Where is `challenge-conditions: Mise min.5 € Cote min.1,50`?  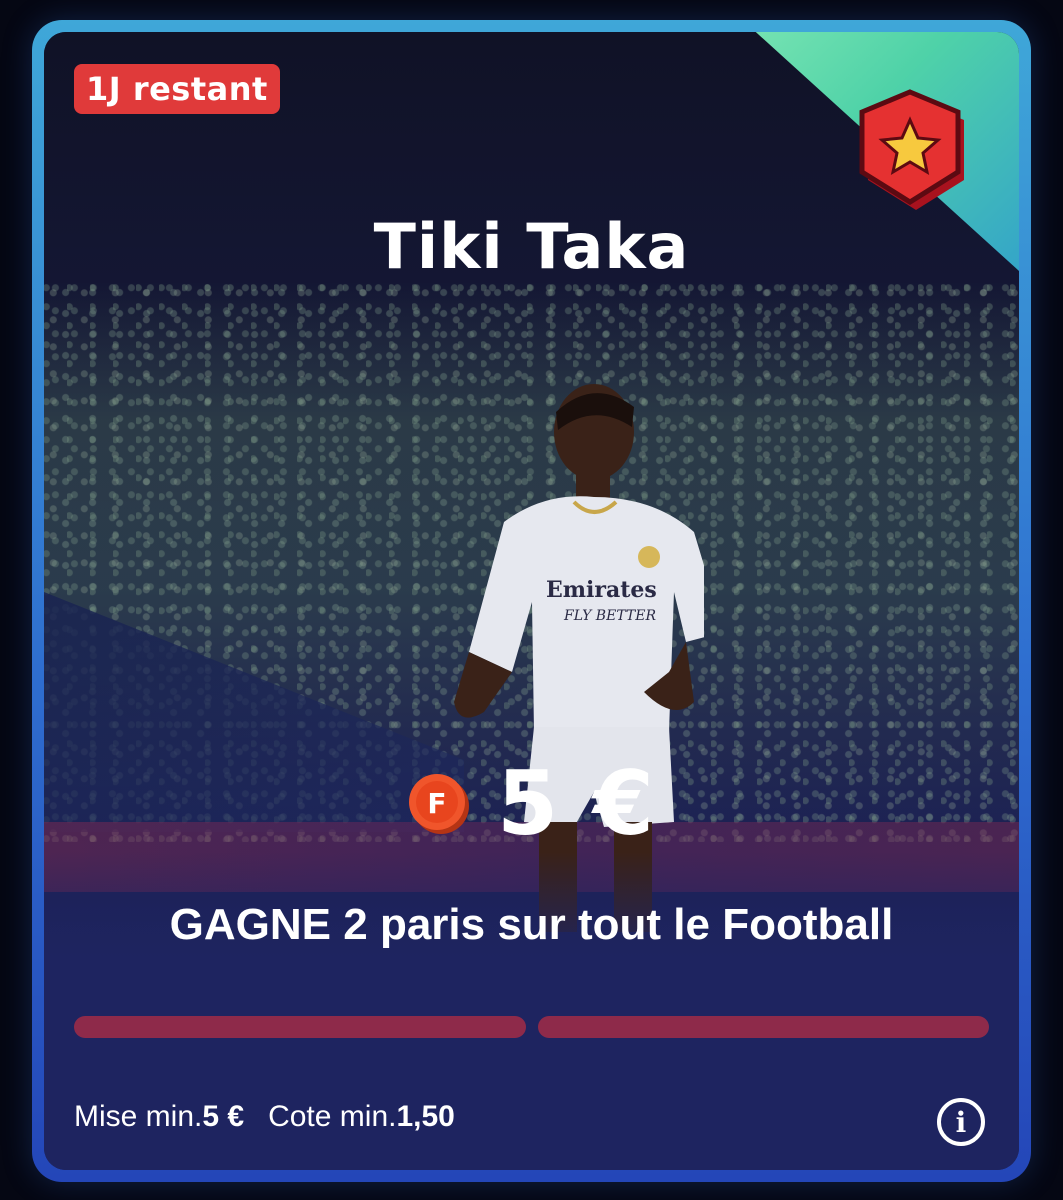
challenge-conditions: Mise min.5 € Cote min.1,50 is located at coordinates (264, 1117).